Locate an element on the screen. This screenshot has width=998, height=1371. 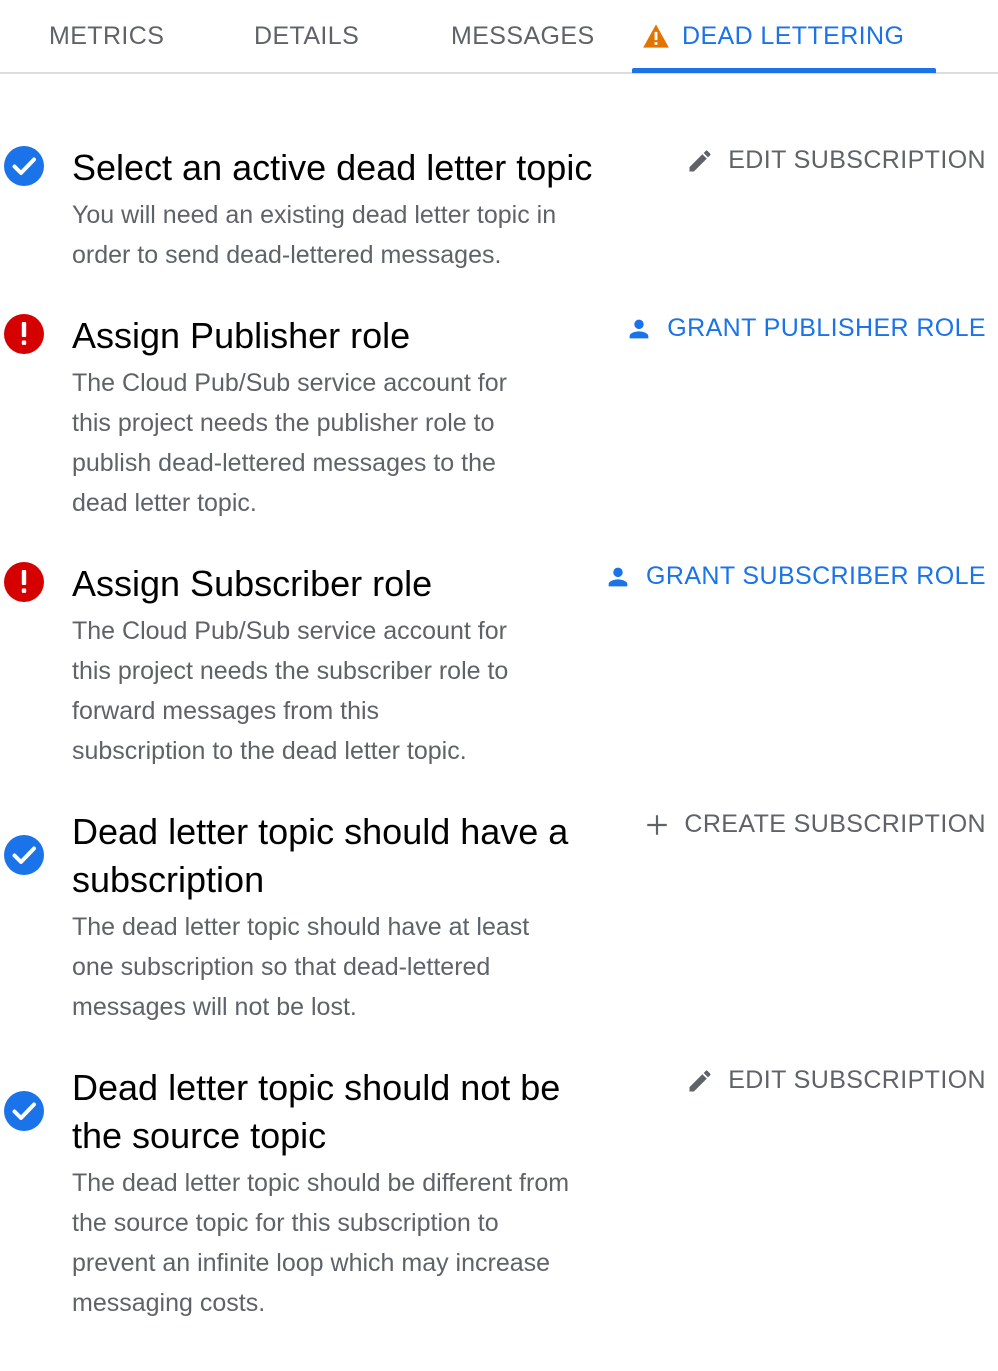
checklist-item-title: Select an active dead letter topic is located at coordinates (332, 167).